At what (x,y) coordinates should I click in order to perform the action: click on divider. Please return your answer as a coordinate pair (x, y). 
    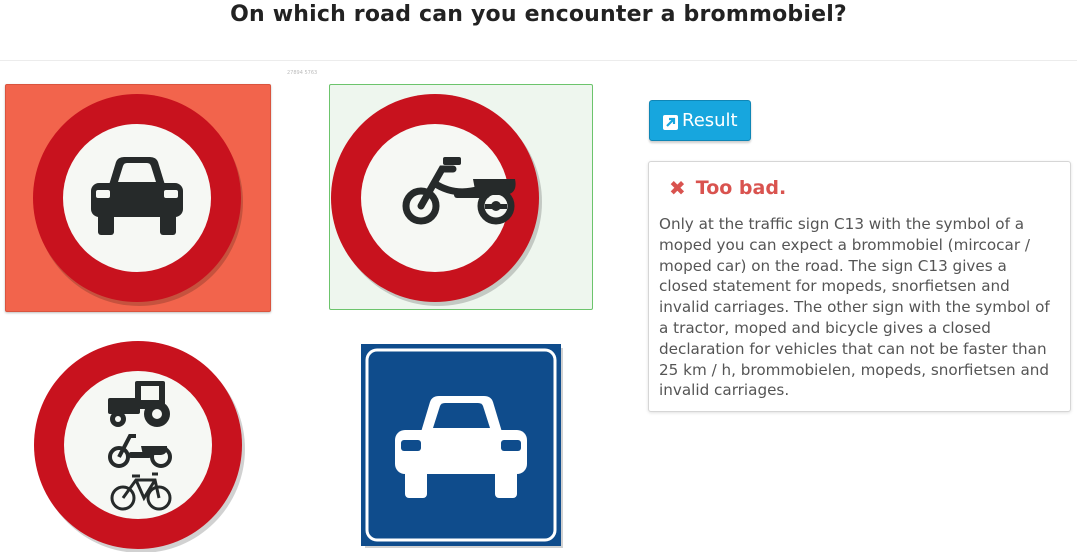
    Looking at the image, I should click on (538, 60).